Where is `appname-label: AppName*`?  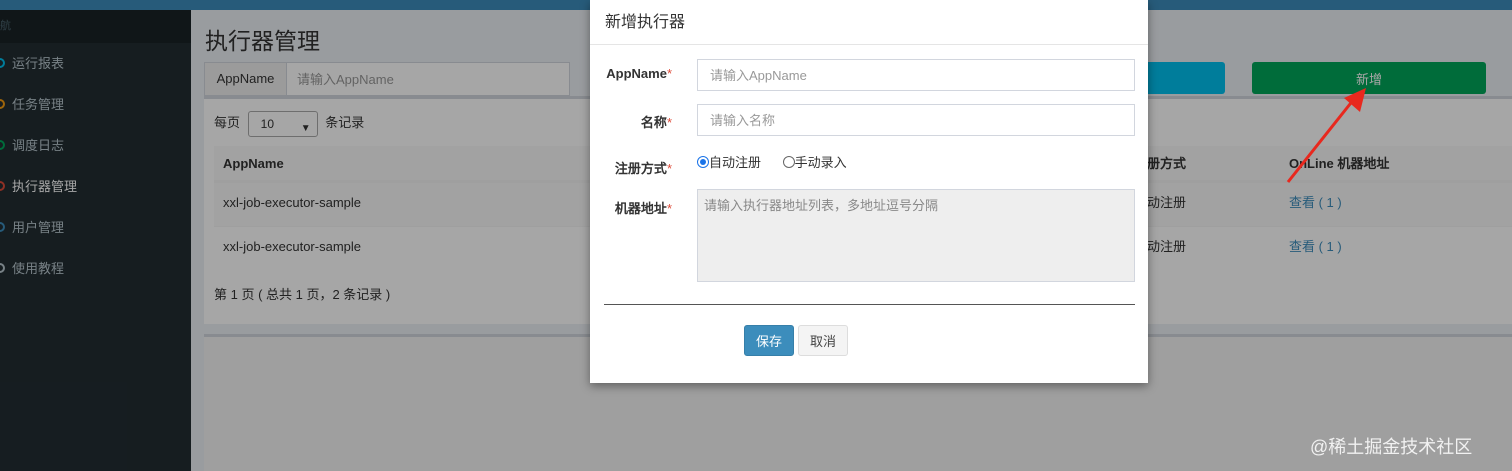 appname-label: AppName* is located at coordinates (631, 73).